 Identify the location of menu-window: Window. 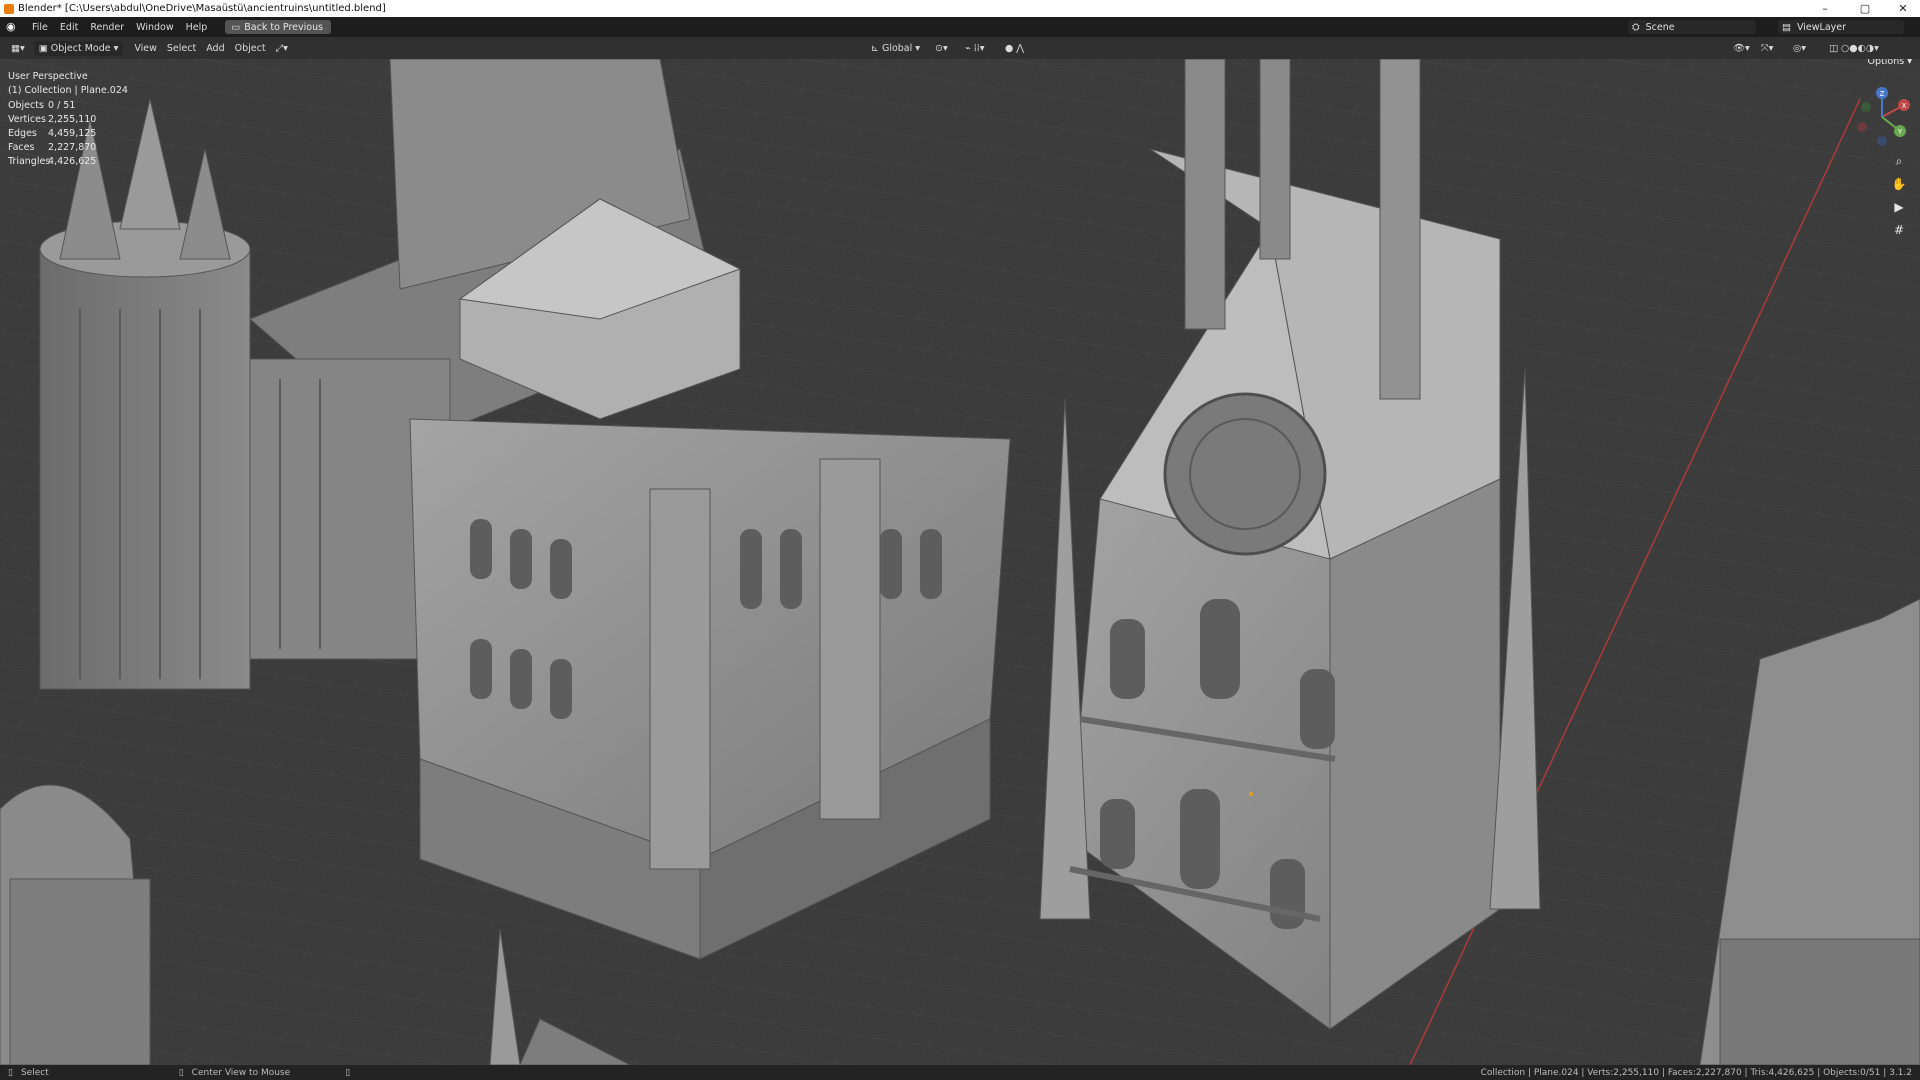
(154, 27).